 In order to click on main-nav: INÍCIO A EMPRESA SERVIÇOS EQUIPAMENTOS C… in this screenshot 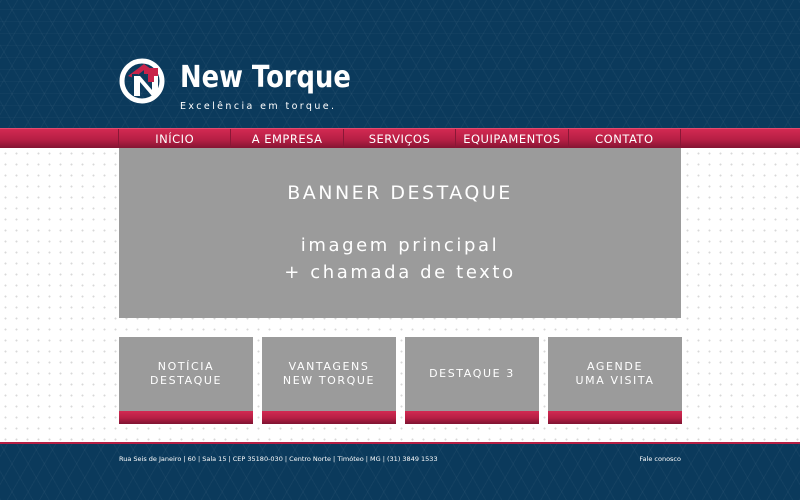, I will do `click(400, 138)`.